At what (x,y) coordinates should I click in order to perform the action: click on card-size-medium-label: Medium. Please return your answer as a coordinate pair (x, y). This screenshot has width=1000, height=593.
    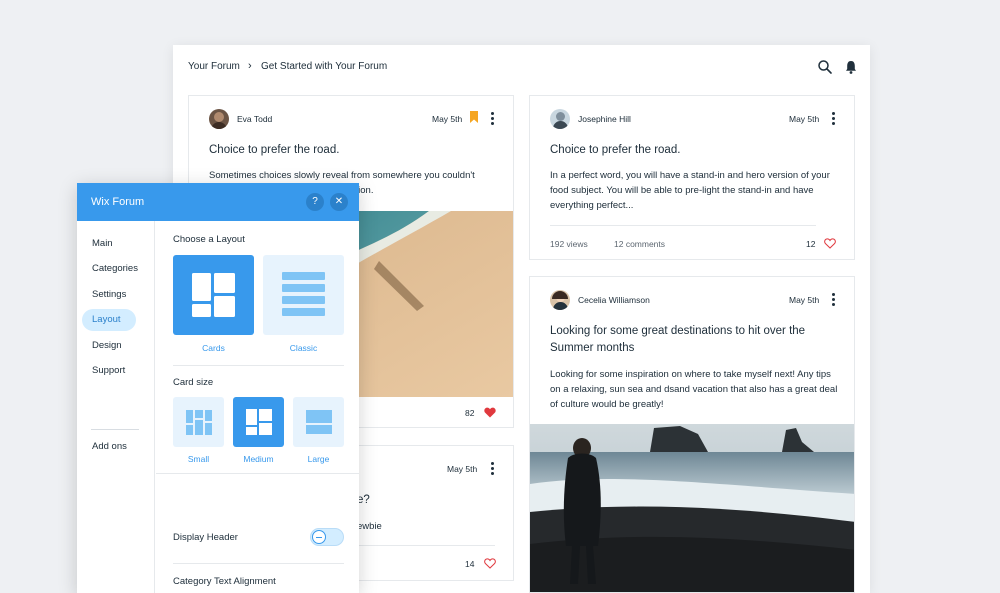
    Looking at the image, I should click on (258, 459).